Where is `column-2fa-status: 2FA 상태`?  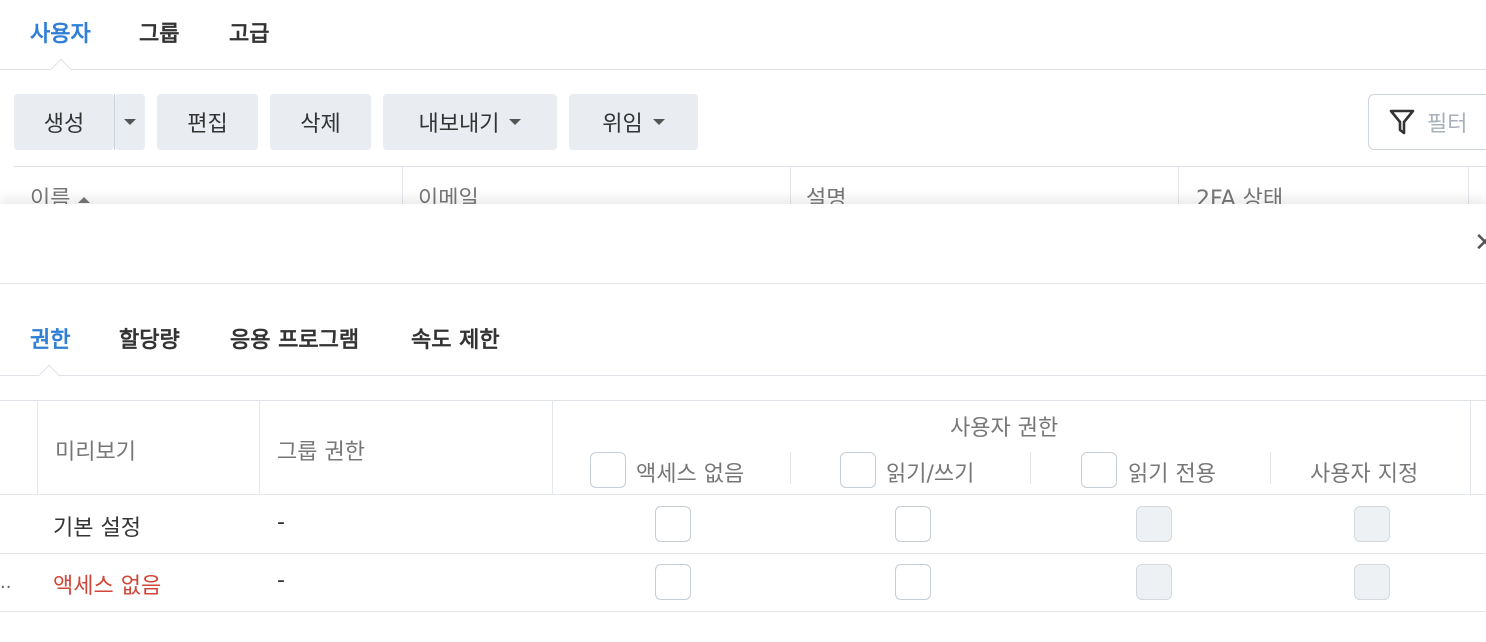
column-2fa-status: 2FA 상태 is located at coordinates (1239, 193).